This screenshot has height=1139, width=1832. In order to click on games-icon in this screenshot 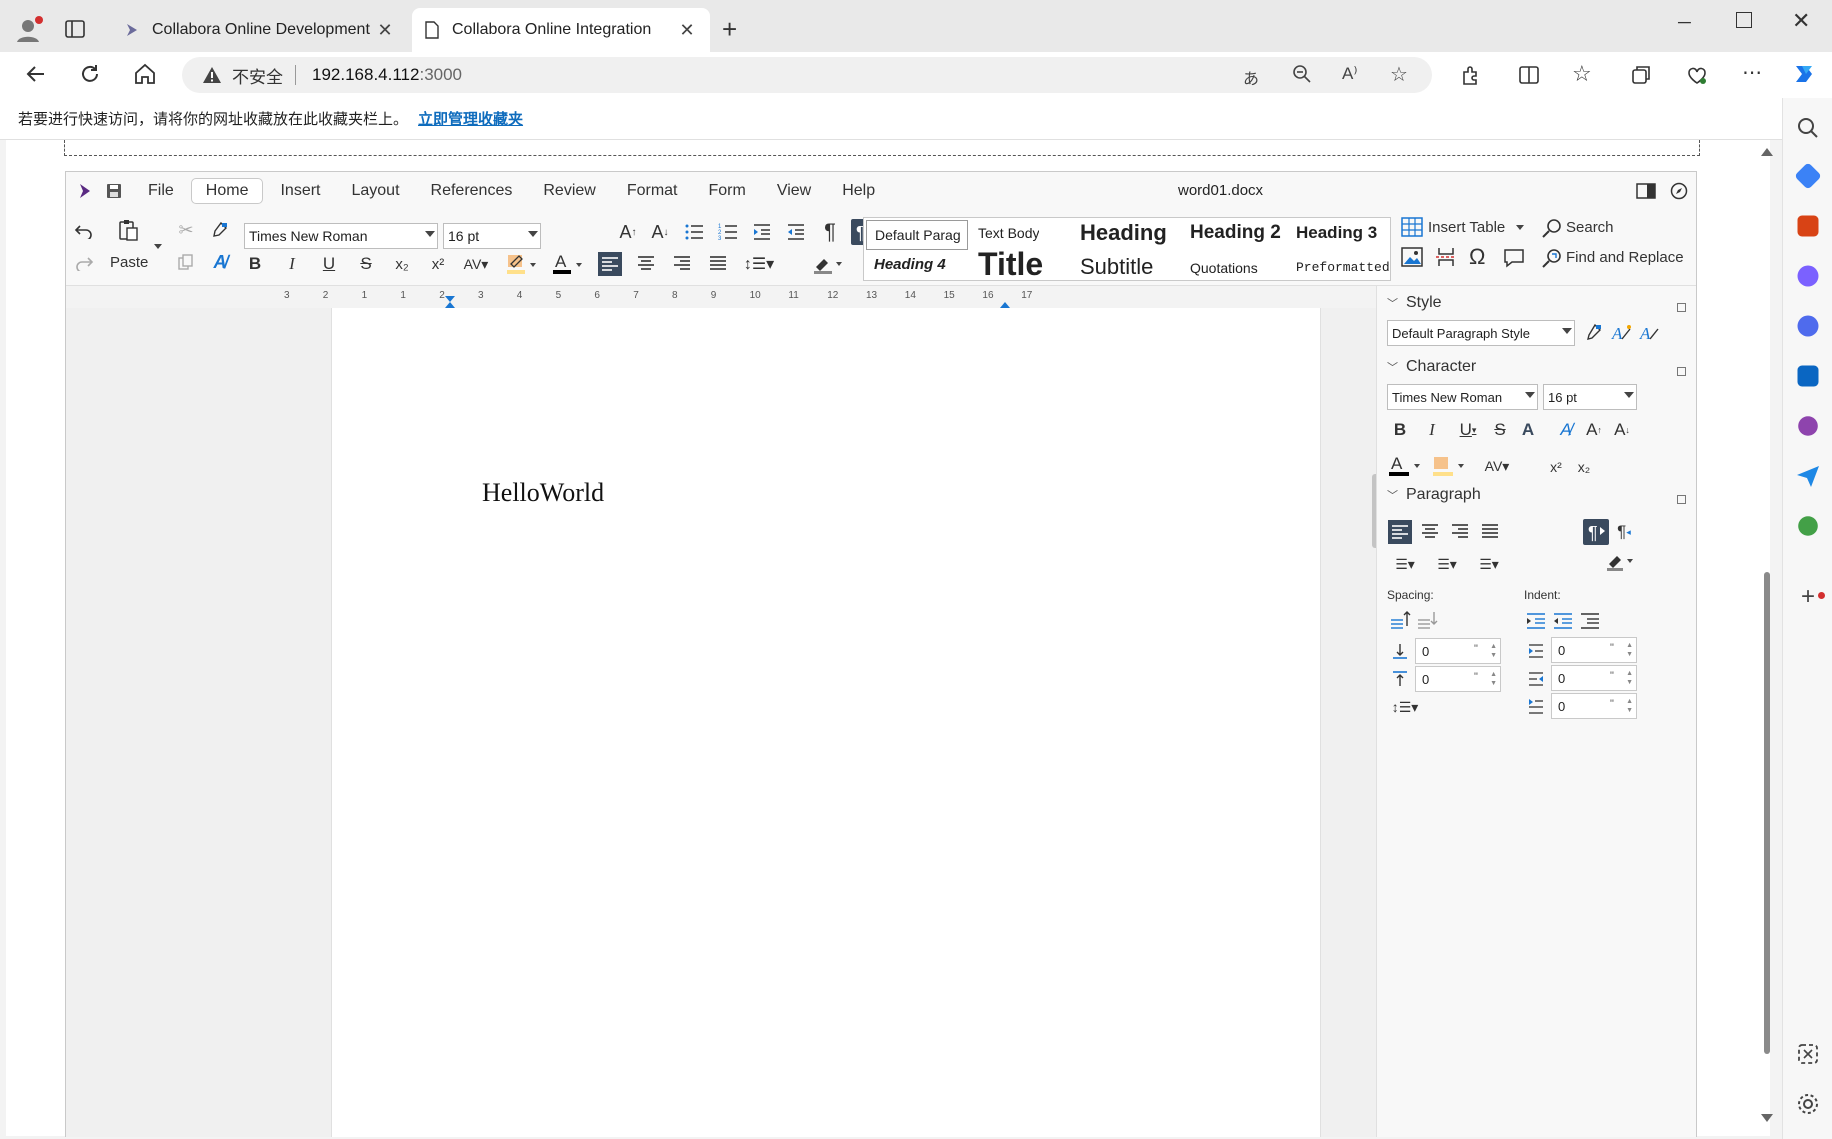, I will do `click(1808, 276)`.